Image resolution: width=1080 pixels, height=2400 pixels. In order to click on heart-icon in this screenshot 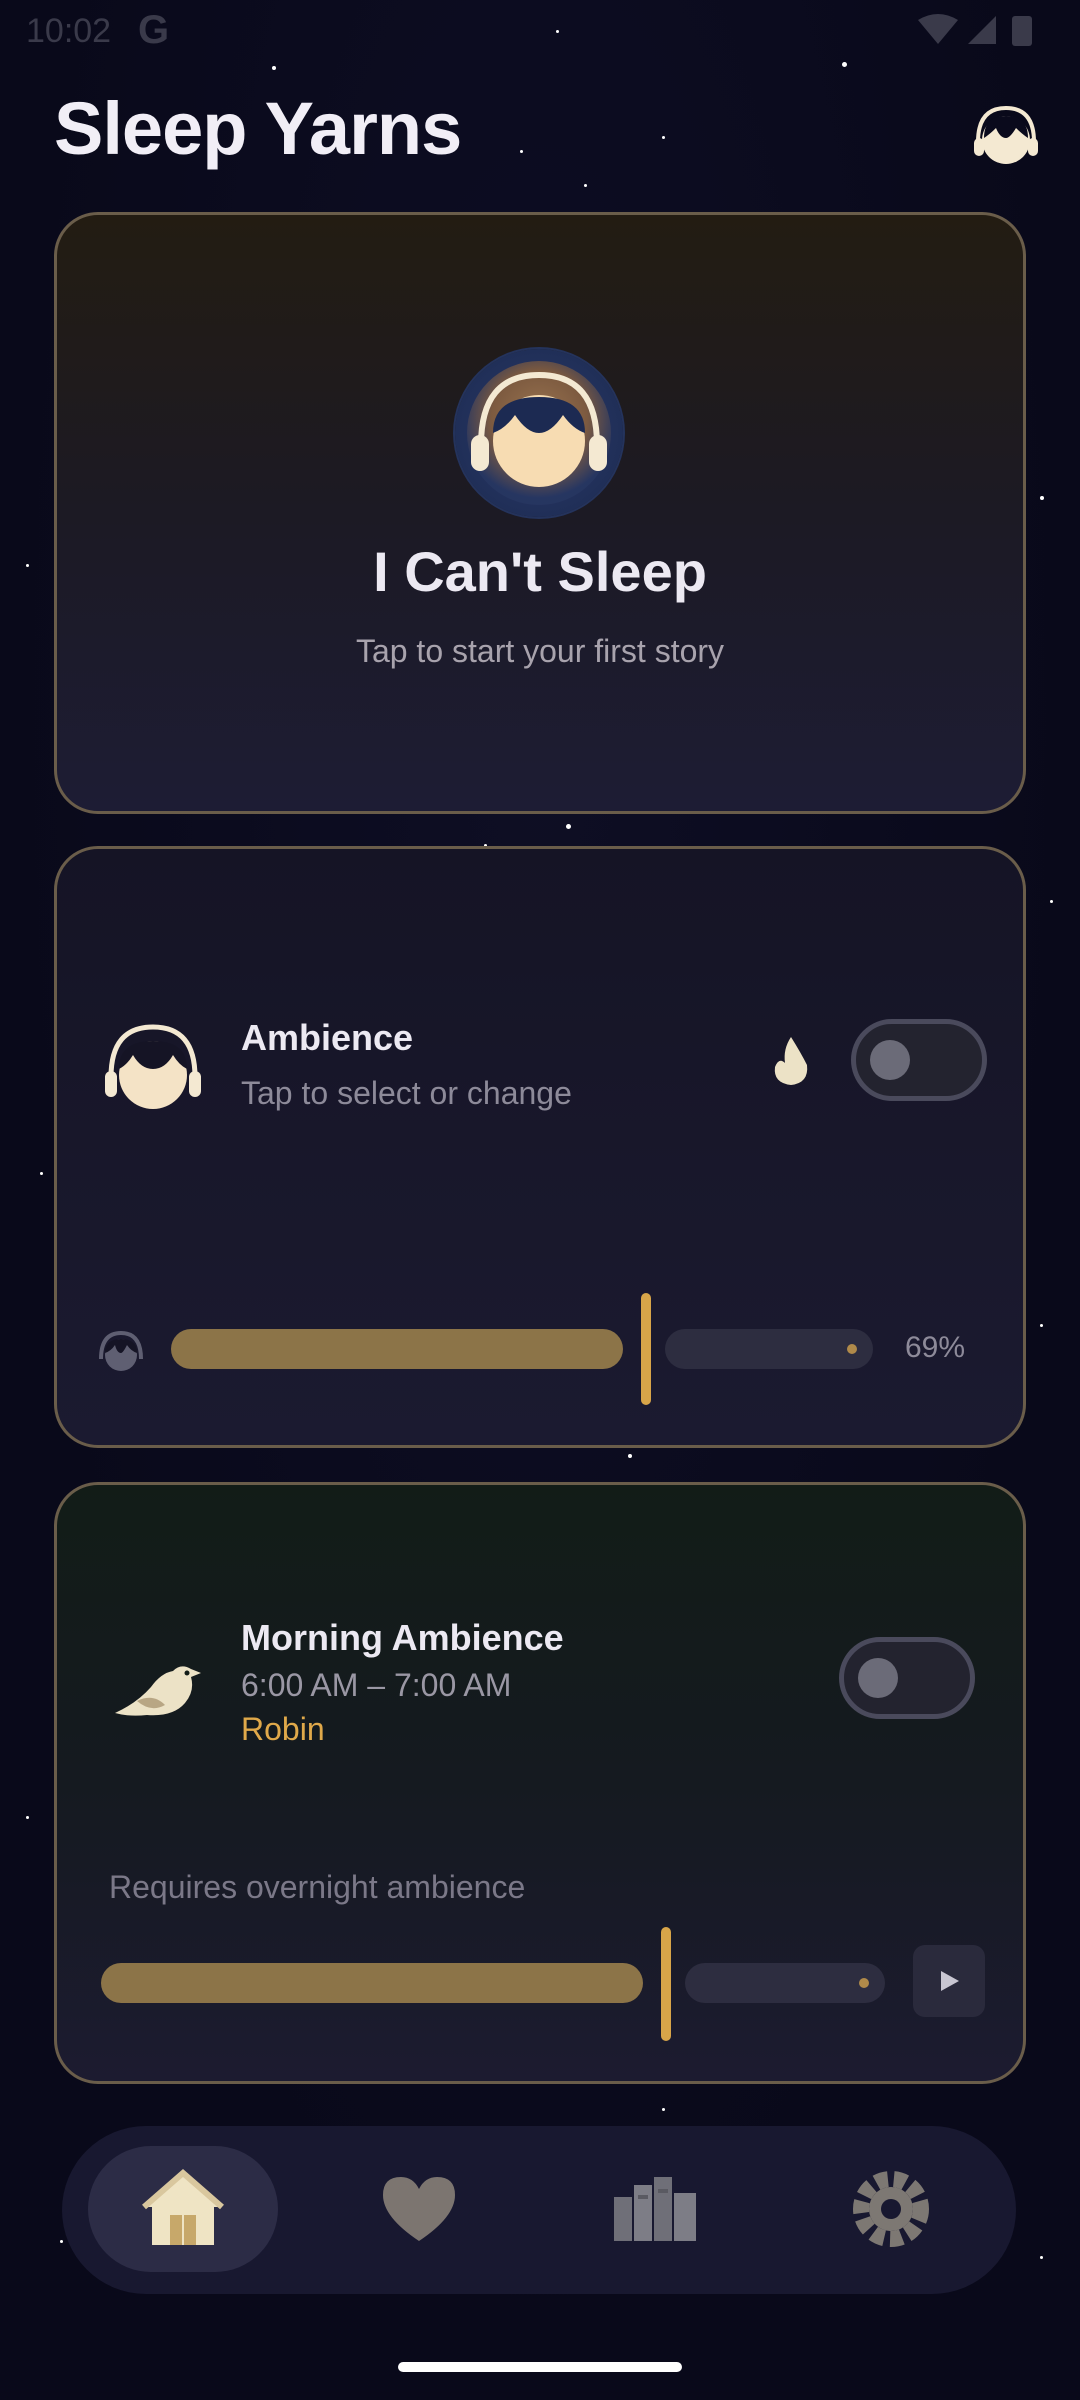, I will do `click(419, 2209)`.